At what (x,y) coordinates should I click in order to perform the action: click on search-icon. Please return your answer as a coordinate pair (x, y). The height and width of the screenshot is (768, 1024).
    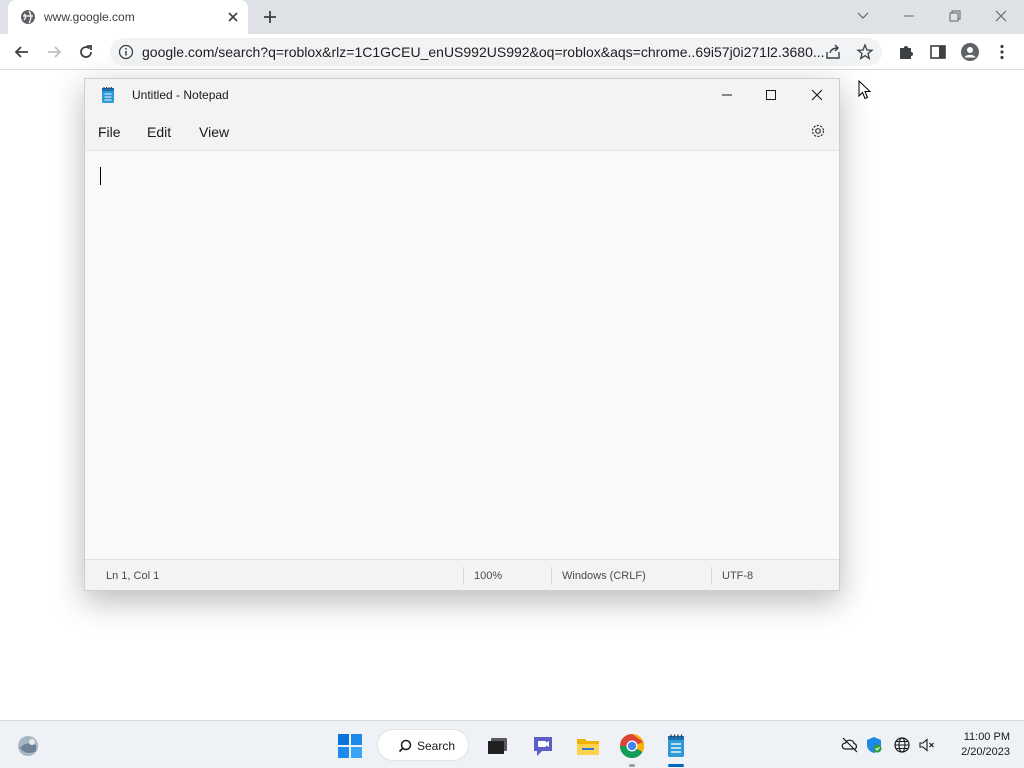
    Looking at the image, I should click on (405, 746).